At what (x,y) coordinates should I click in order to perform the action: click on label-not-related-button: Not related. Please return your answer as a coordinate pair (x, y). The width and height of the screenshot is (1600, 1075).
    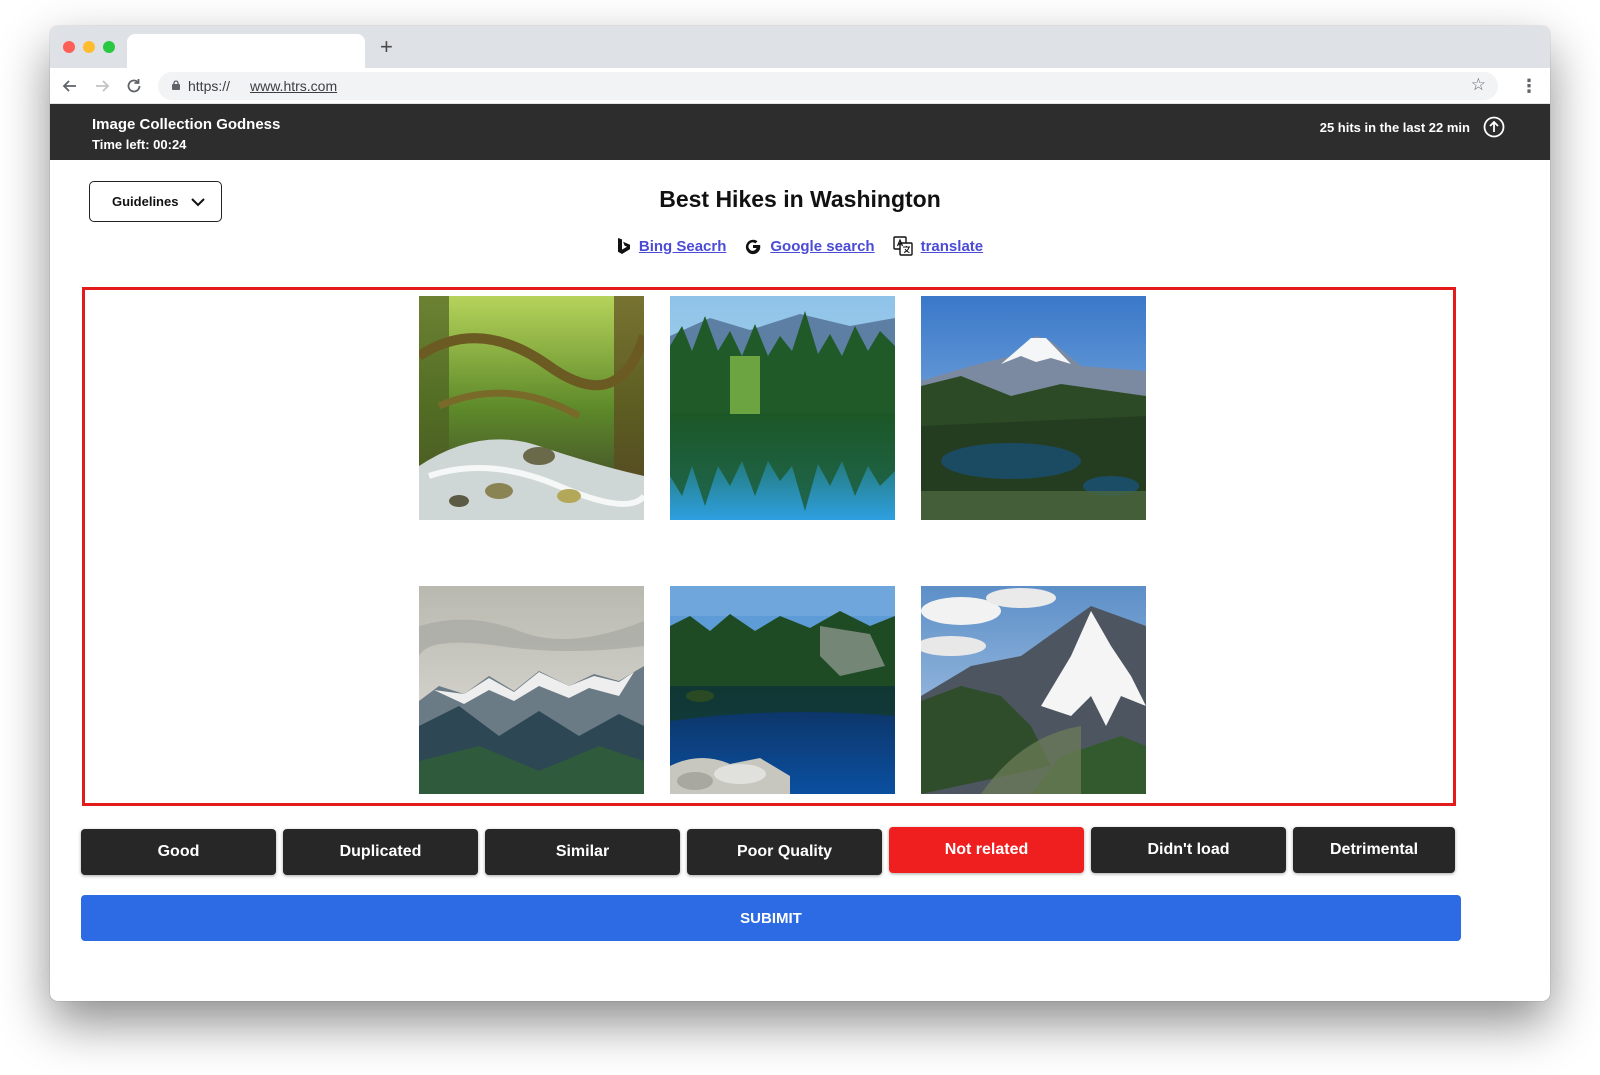
    Looking at the image, I should click on (986, 850).